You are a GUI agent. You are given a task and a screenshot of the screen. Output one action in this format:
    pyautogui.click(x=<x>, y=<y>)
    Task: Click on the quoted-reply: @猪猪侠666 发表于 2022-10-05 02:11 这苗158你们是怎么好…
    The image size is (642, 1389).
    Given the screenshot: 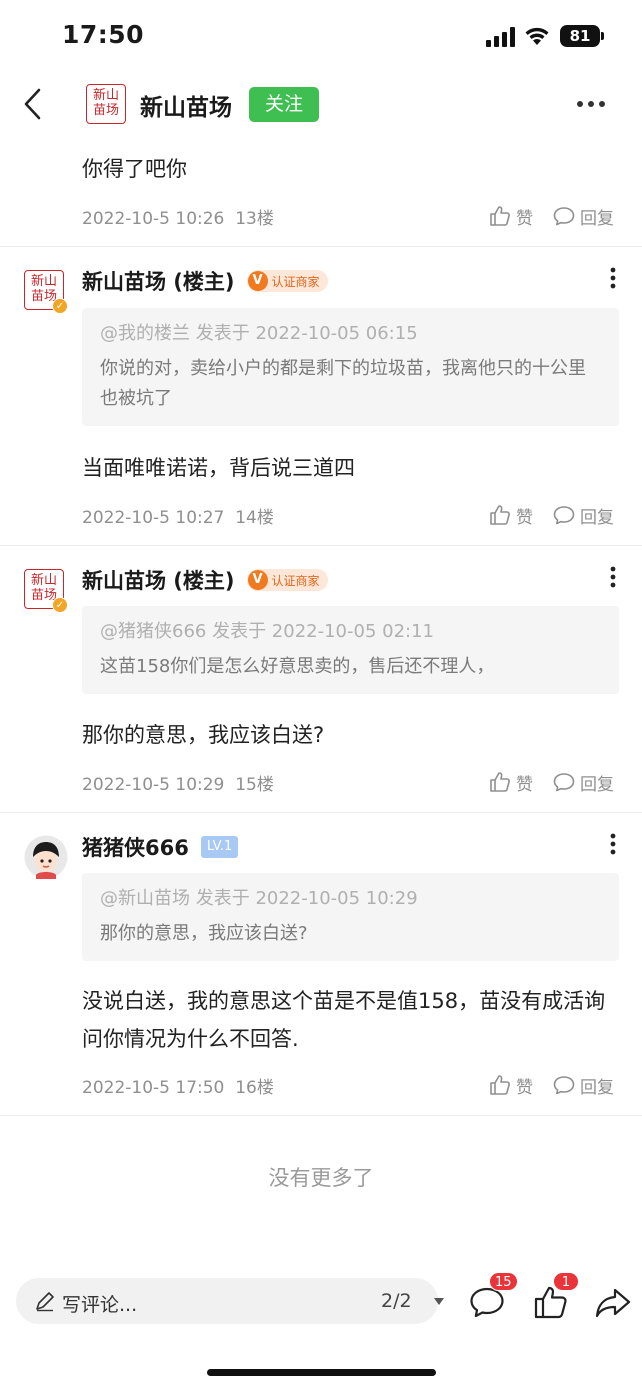 What is the action you would take?
    pyautogui.click(x=350, y=650)
    